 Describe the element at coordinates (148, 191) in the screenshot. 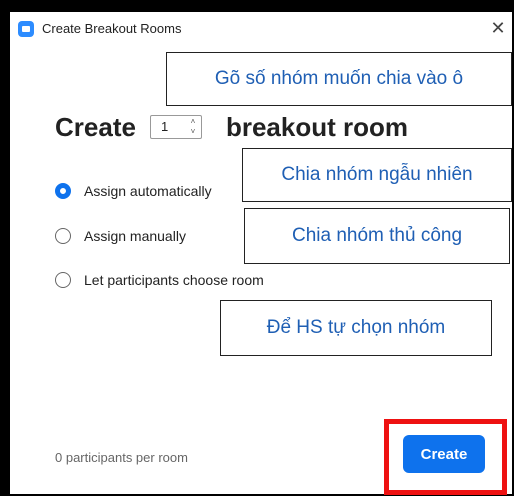

I see `option-label: Assign automatically` at that location.